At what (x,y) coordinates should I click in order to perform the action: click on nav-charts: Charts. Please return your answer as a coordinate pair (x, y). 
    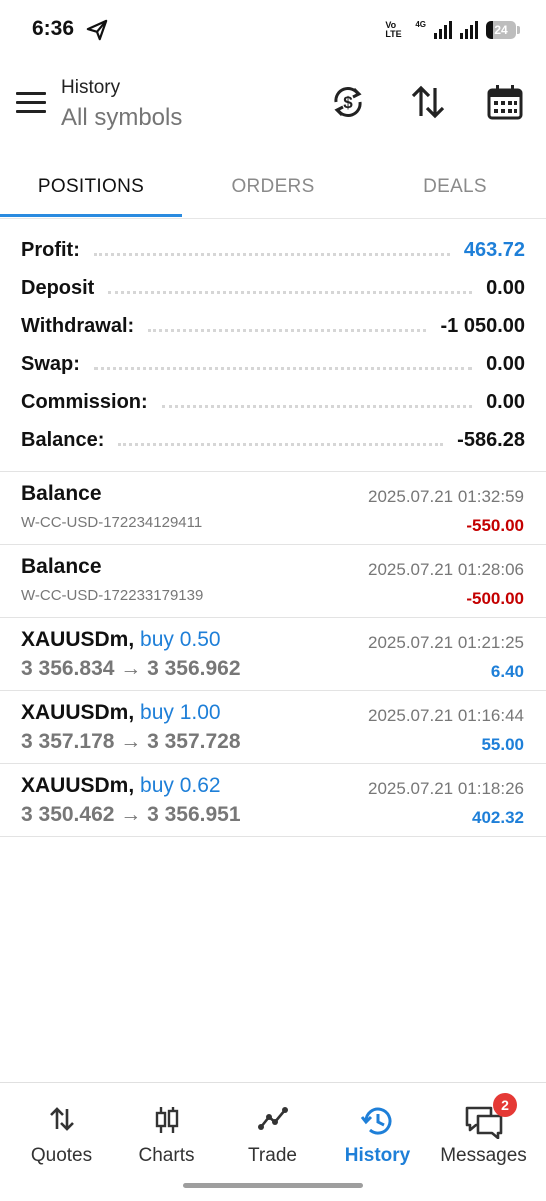
    Looking at the image, I should click on (166, 1133).